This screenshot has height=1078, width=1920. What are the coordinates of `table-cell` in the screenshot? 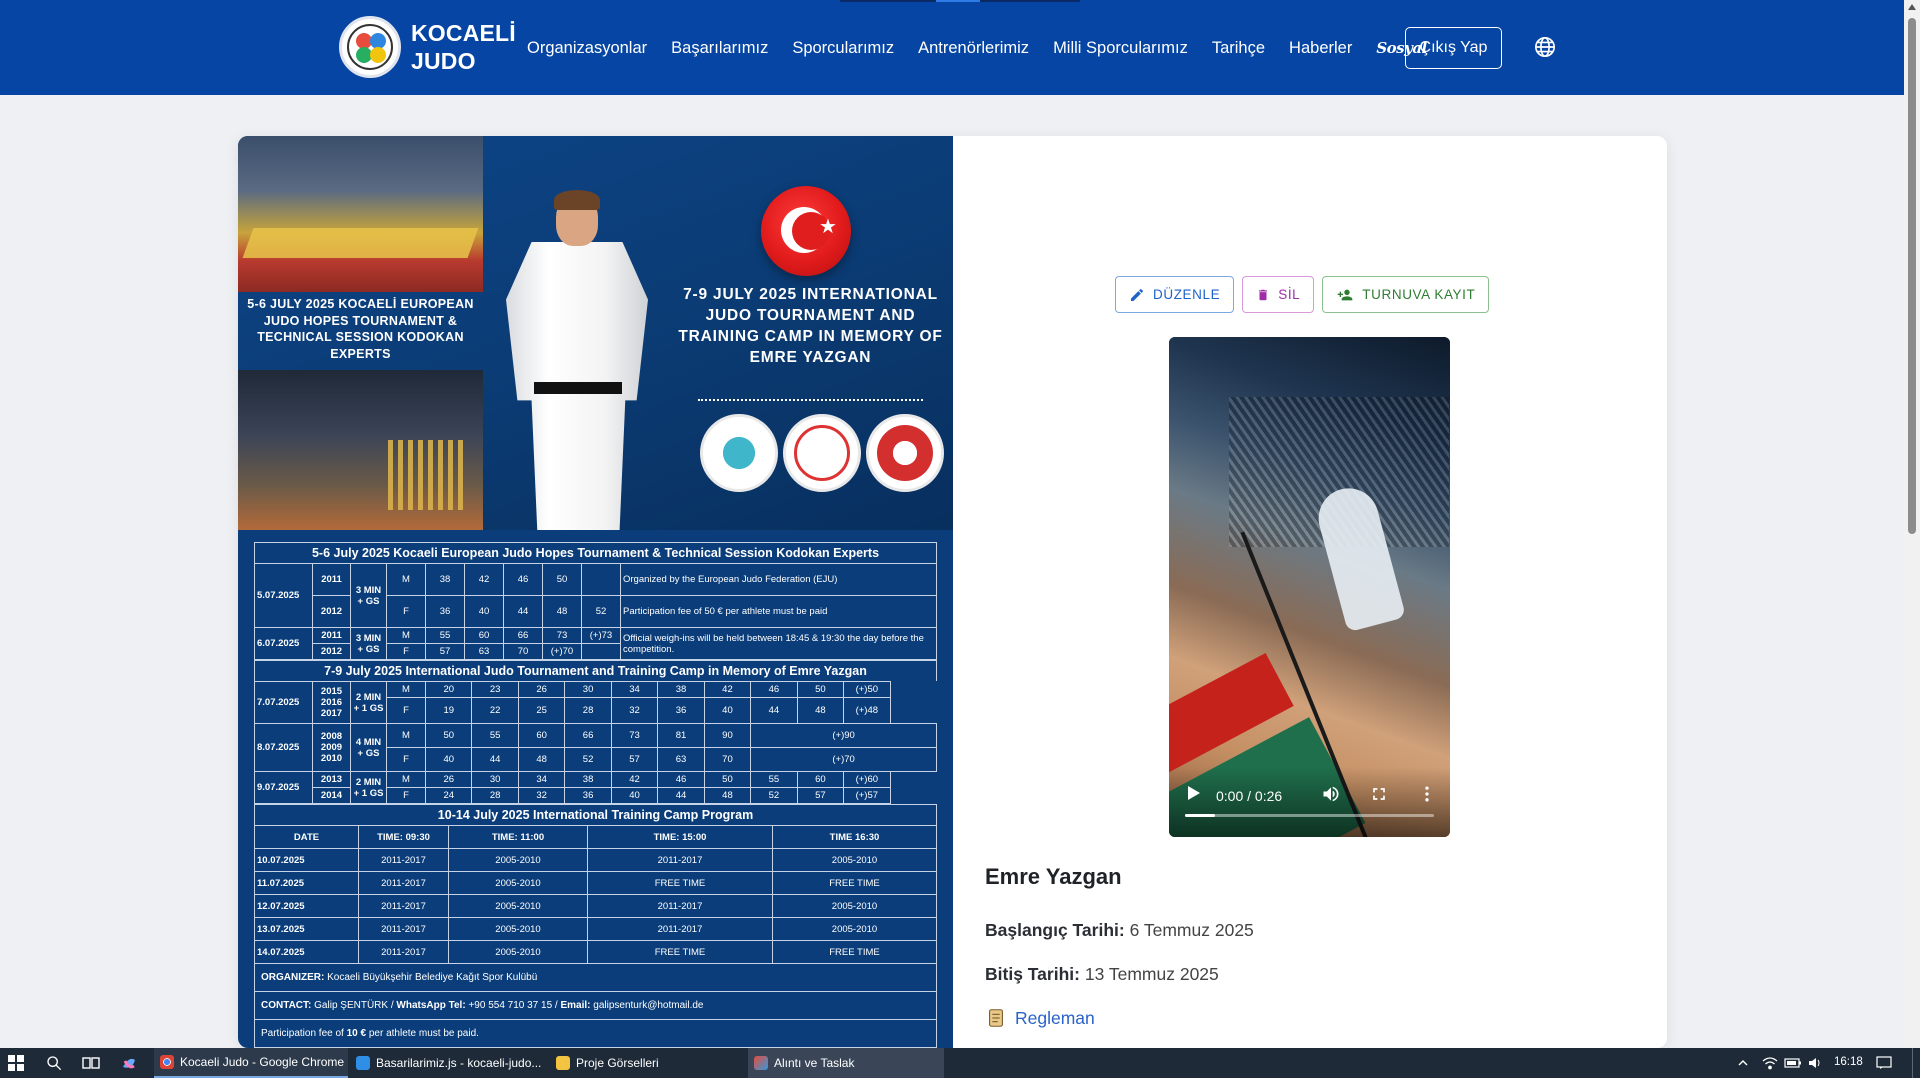 It's located at (601, 579).